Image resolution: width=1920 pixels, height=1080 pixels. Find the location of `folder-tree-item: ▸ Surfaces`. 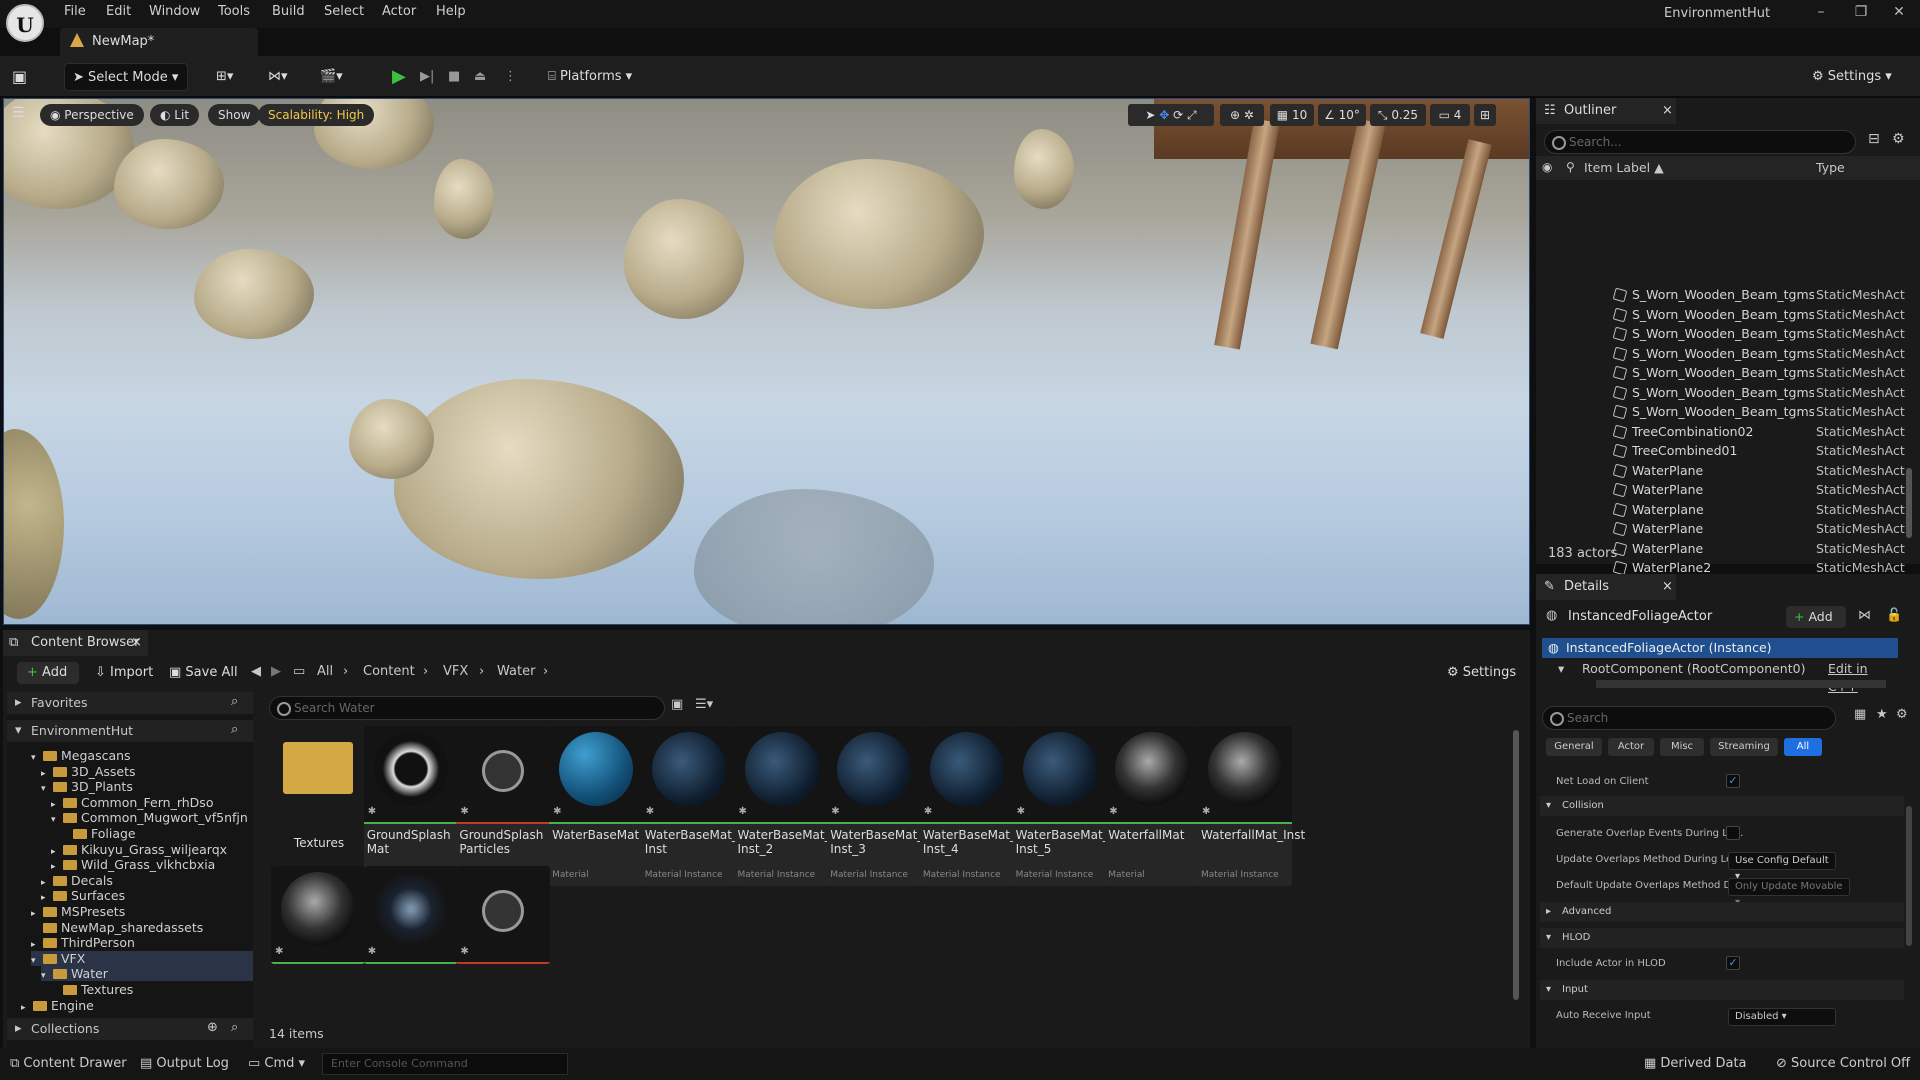

folder-tree-item: ▸ Surfaces is located at coordinates (83, 895).